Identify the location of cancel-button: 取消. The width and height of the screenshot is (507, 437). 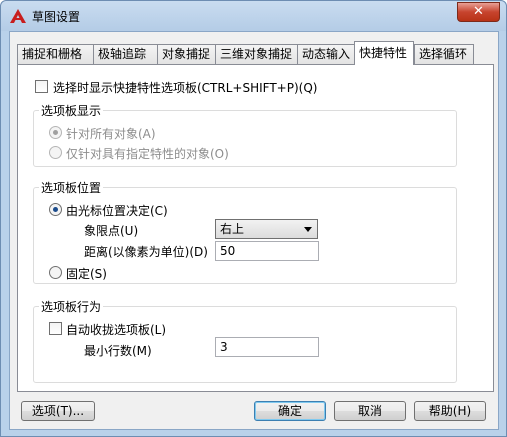
(370, 411).